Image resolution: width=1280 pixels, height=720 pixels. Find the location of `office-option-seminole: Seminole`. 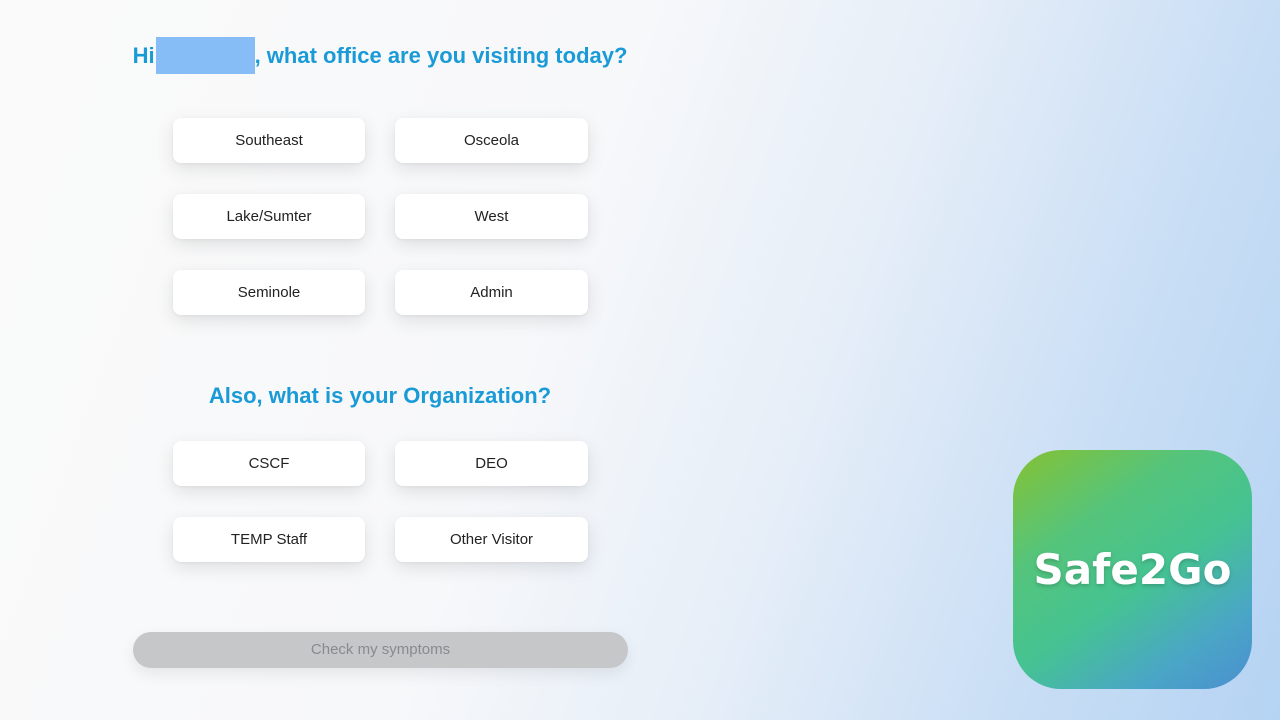

office-option-seminole: Seminole is located at coordinates (269, 292).